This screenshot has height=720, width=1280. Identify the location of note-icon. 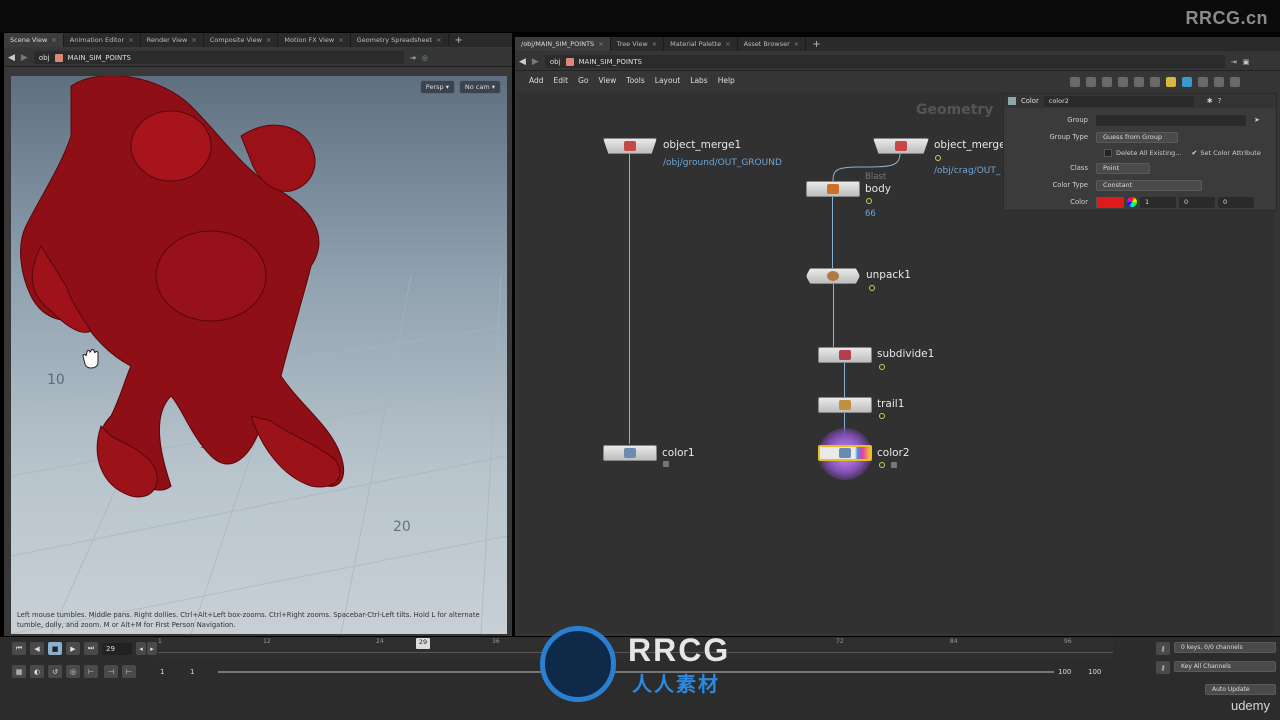
(1171, 82).